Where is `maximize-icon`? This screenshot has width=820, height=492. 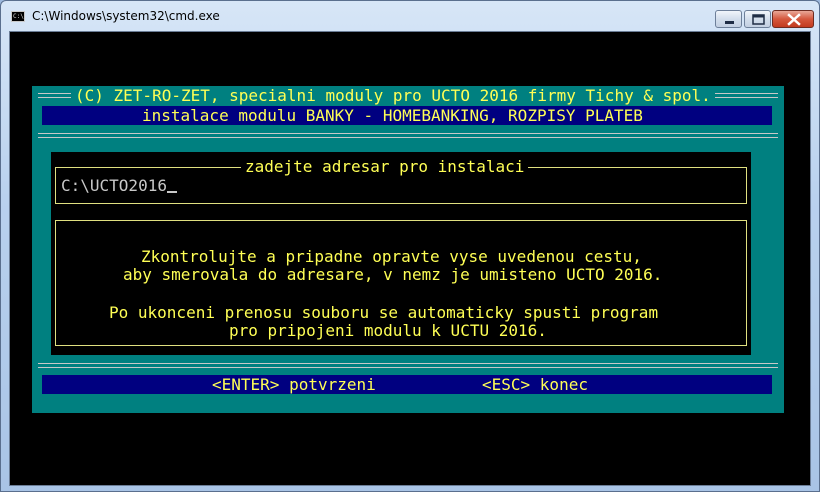 maximize-icon is located at coordinates (758, 19).